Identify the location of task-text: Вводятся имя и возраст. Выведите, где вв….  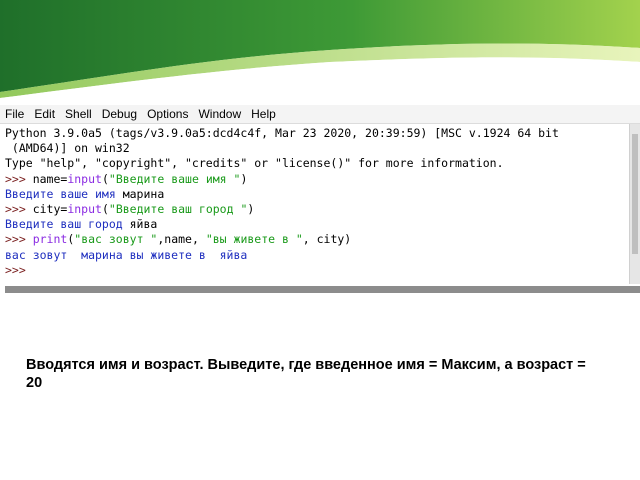
(306, 374).